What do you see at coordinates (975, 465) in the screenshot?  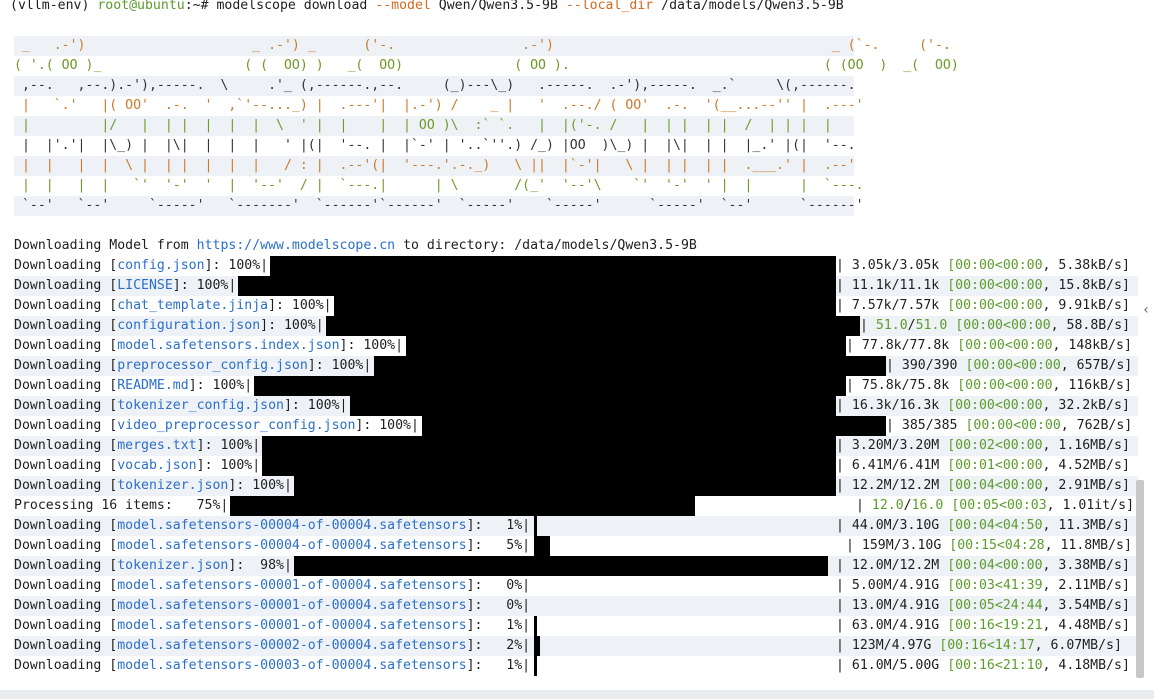 I see `elapsed: 00:01` at bounding box center [975, 465].